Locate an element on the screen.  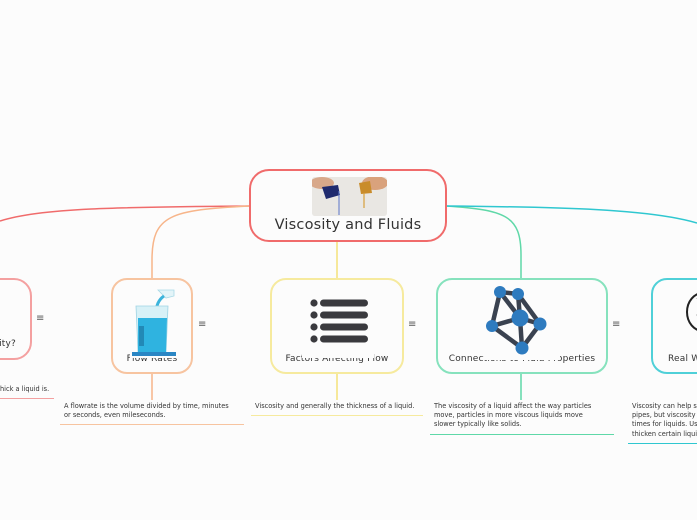
node-what-is-viscosity: ity? is located at coordinates (16, 319).